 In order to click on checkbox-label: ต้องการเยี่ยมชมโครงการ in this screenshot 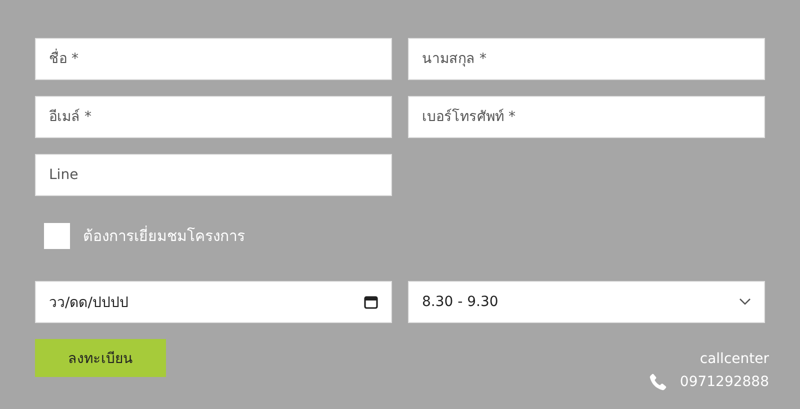, I will do `click(164, 235)`.